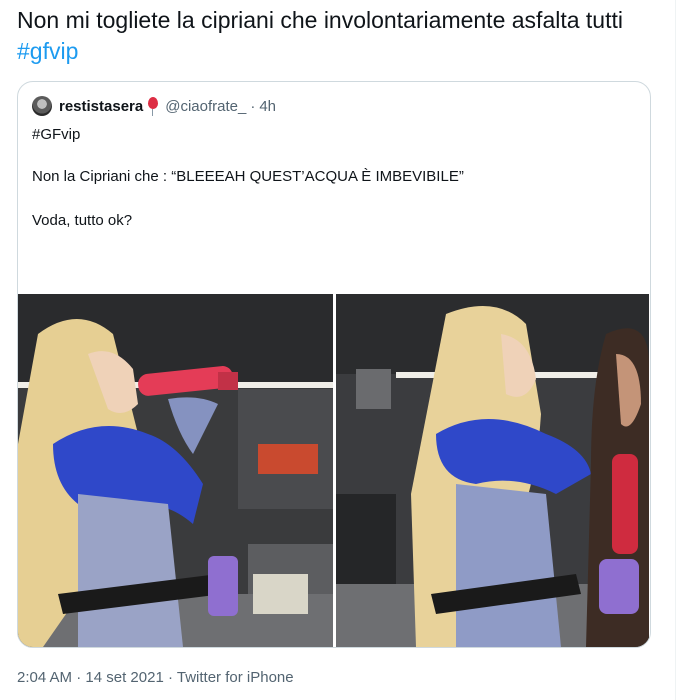 The width and height of the screenshot is (676, 700). I want to click on hashtag-link: #gfvip, so click(47, 51).